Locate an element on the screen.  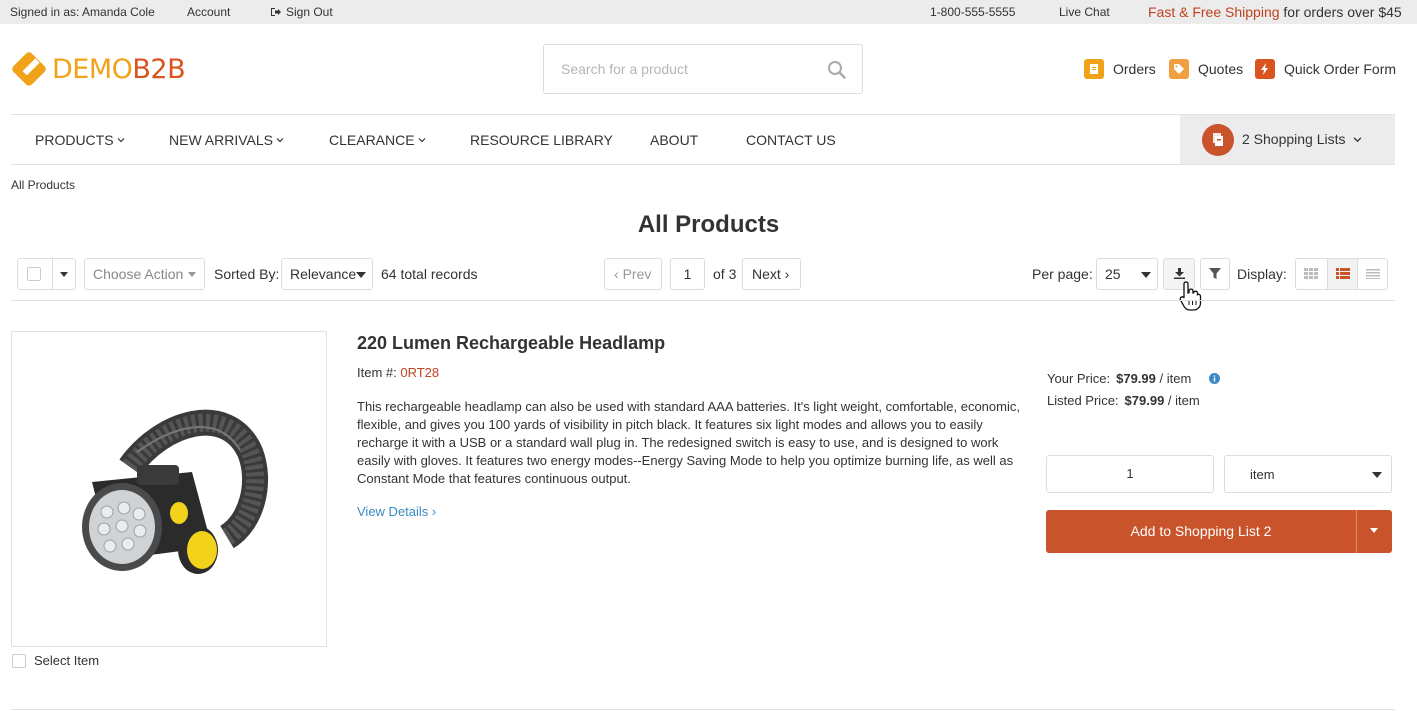
search-box is located at coordinates (703, 69).